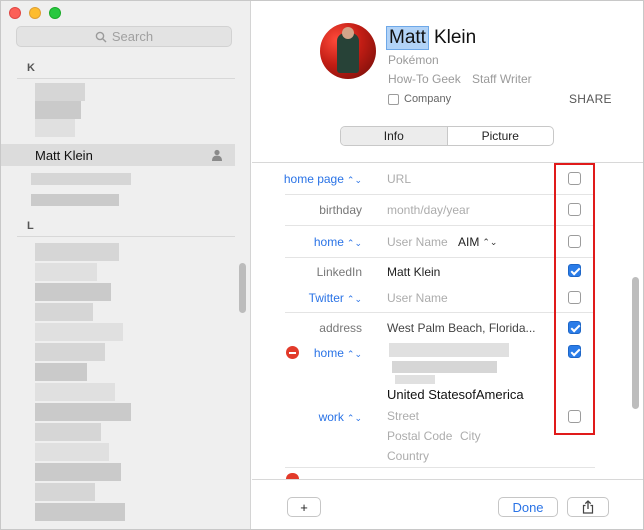  I want to click on card-scrollbar, so click(635, 343).